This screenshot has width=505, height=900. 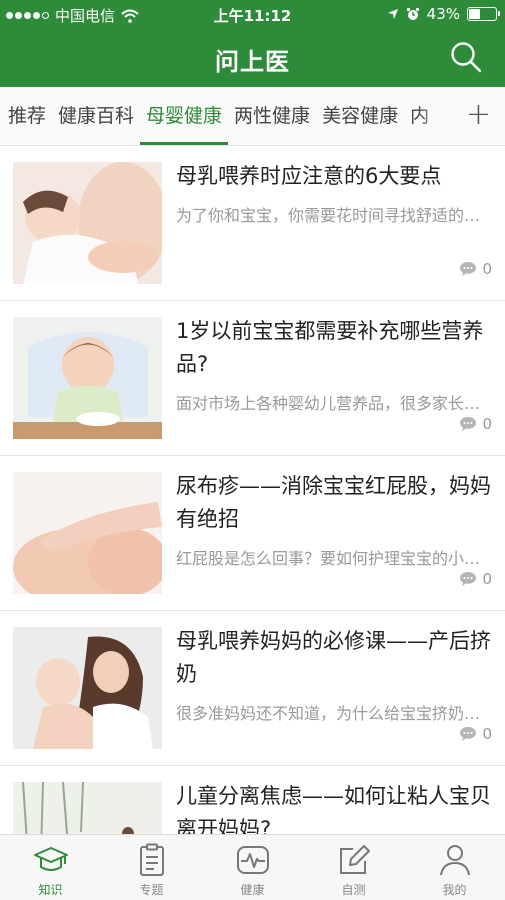 I want to click on tab-beauty-health: 美容健康, so click(x=360, y=116).